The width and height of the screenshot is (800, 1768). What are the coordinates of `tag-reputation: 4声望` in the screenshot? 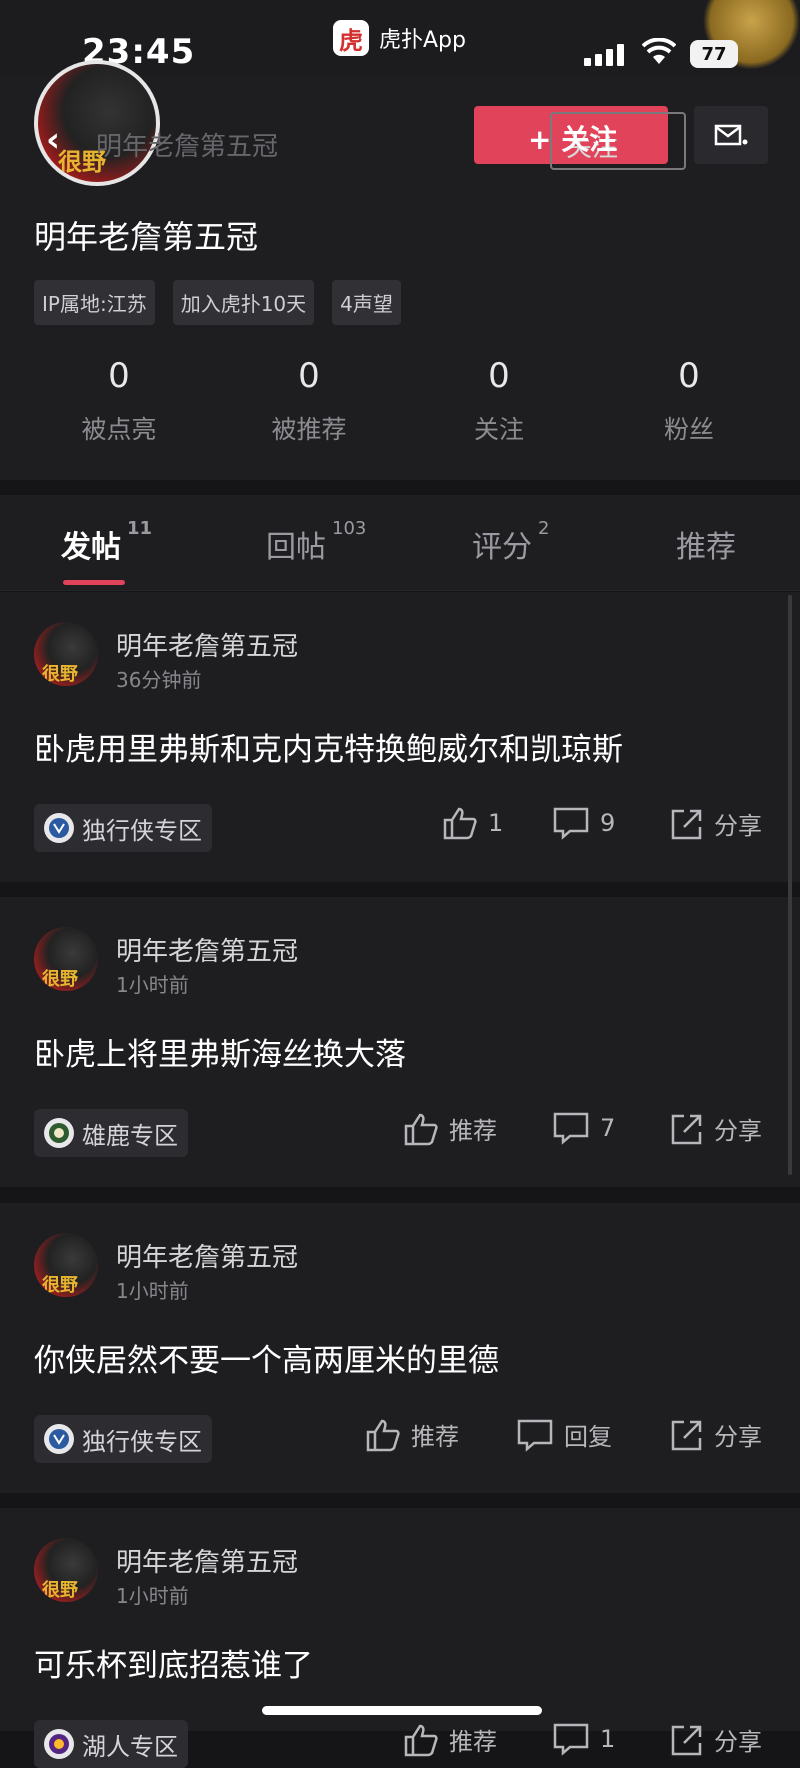 It's located at (366, 302).